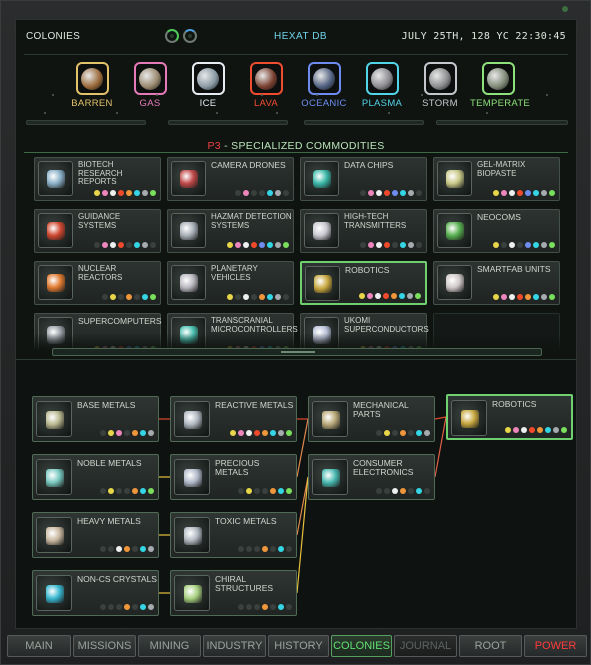 Image resolution: width=591 pixels, height=665 pixels. What do you see at coordinates (104, 646) in the screenshot?
I see `tab-missions: MISSIONS` at bounding box center [104, 646].